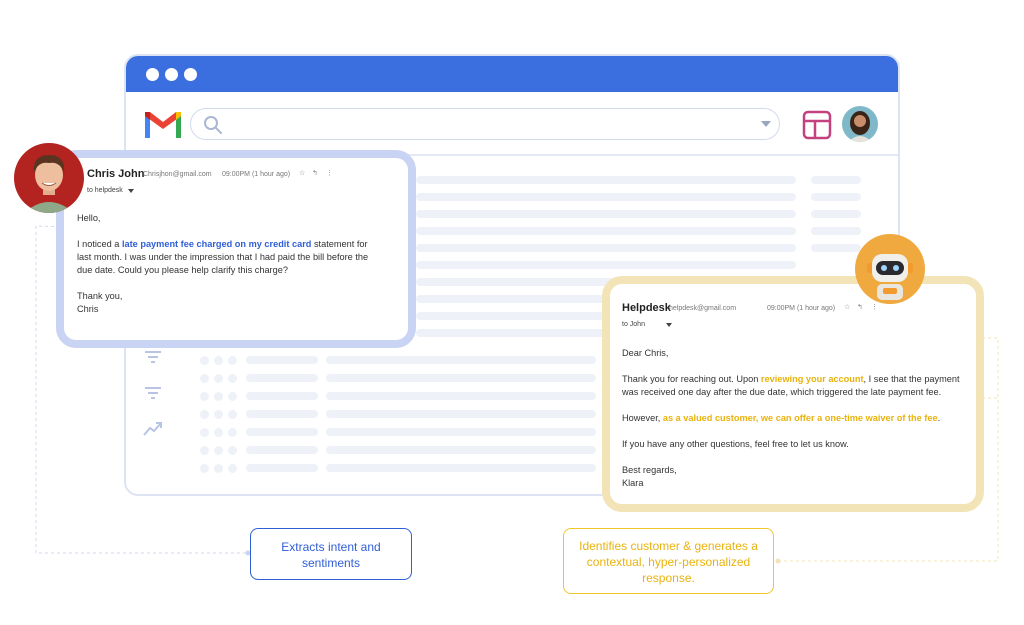 The image size is (1024, 625). I want to click on body-text: However,, so click(642, 418).